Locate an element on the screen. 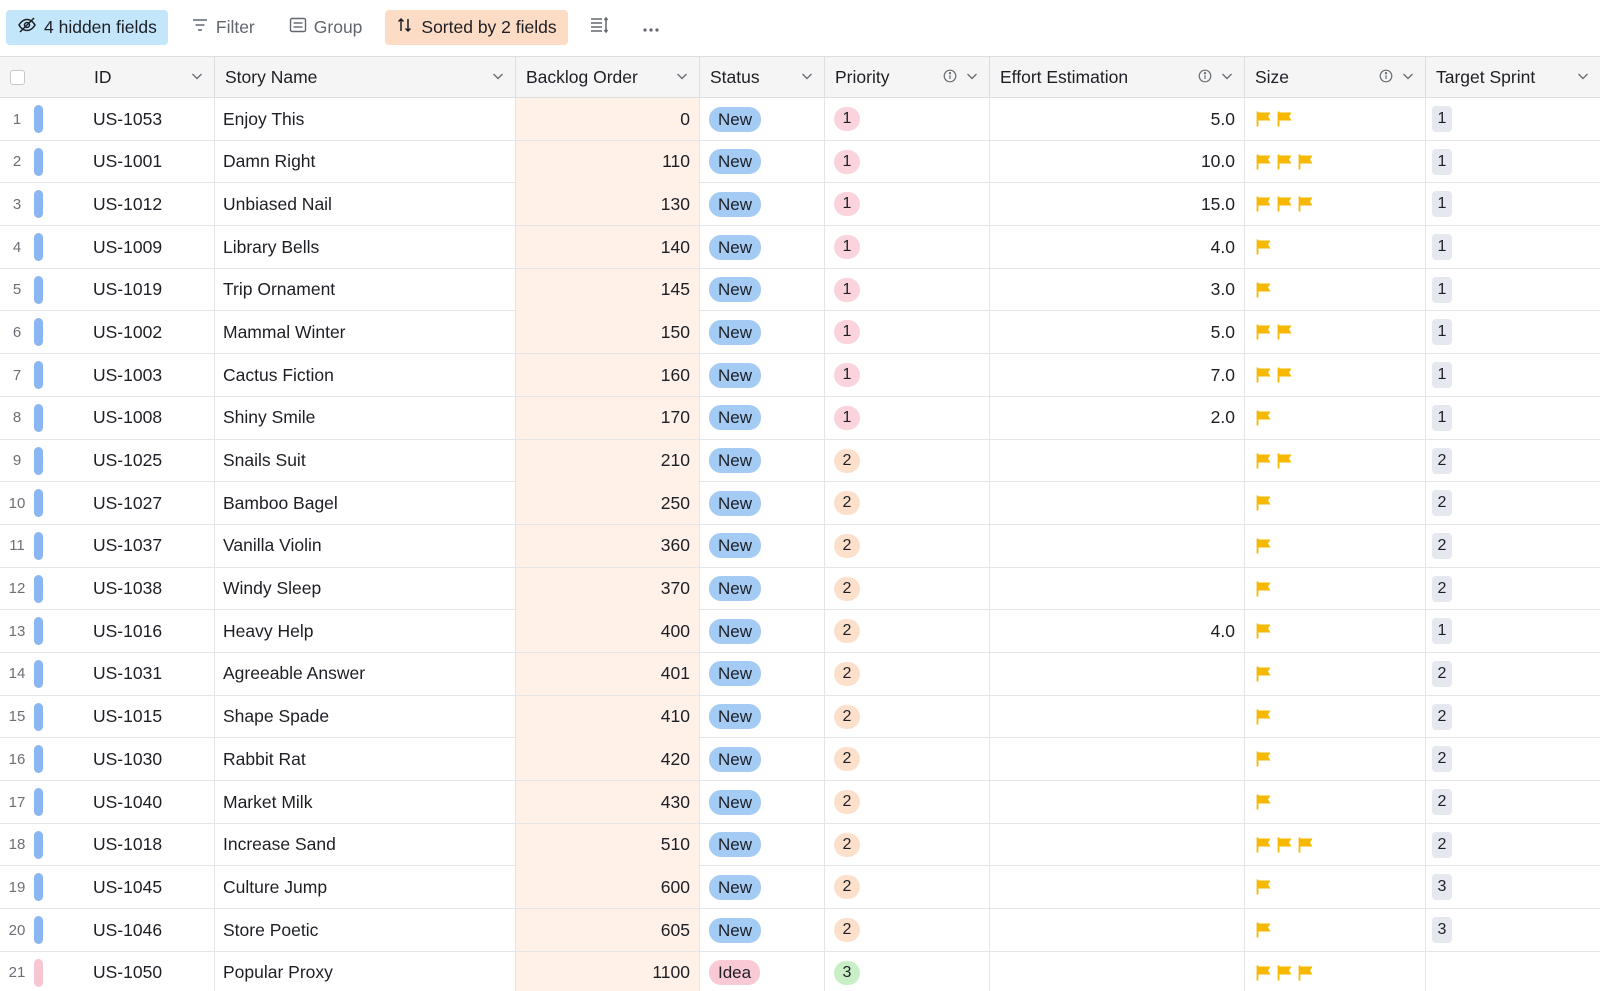  story-name-cell: Heavy Help is located at coordinates (365, 631).